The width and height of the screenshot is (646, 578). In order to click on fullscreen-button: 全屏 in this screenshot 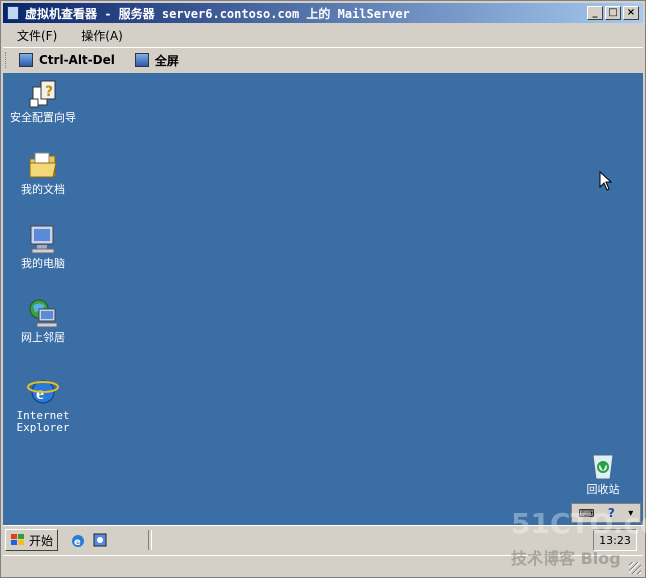, I will do `click(156, 60)`.